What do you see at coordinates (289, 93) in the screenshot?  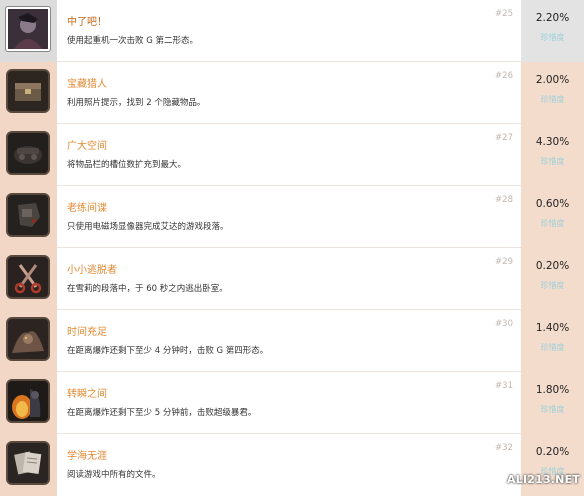 I see `achievement-info: 宝藏猎人 利用照片提示，找到 2 个隐藏物品。 #26` at bounding box center [289, 93].